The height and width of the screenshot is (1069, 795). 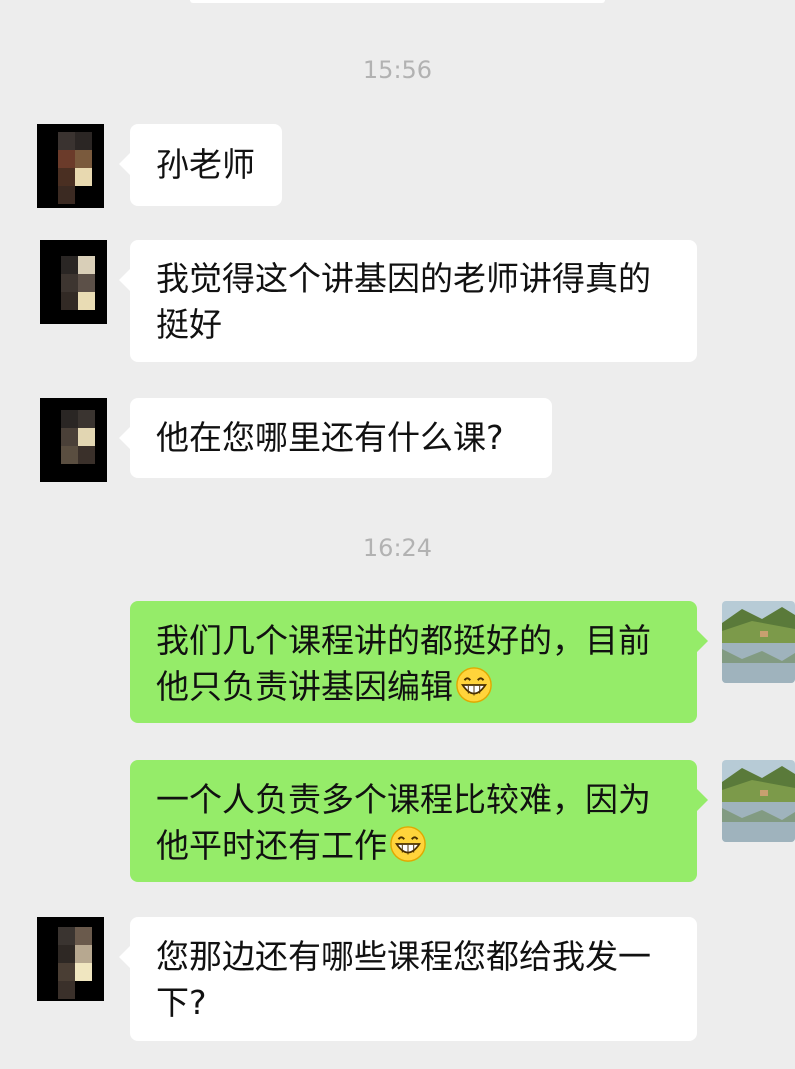 What do you see at coordinates (181, 1002) in the screenshot?
I see `message-text-line: 下?` at bounding box center [181, 1002].